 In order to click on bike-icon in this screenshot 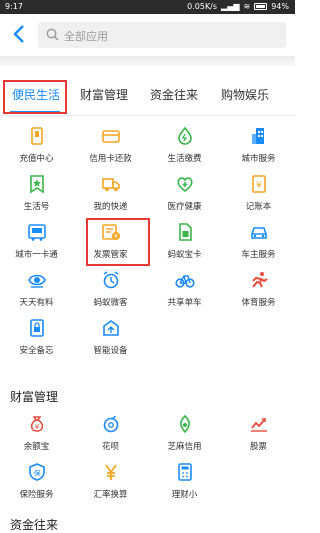, I will do `click(185, 281)`.